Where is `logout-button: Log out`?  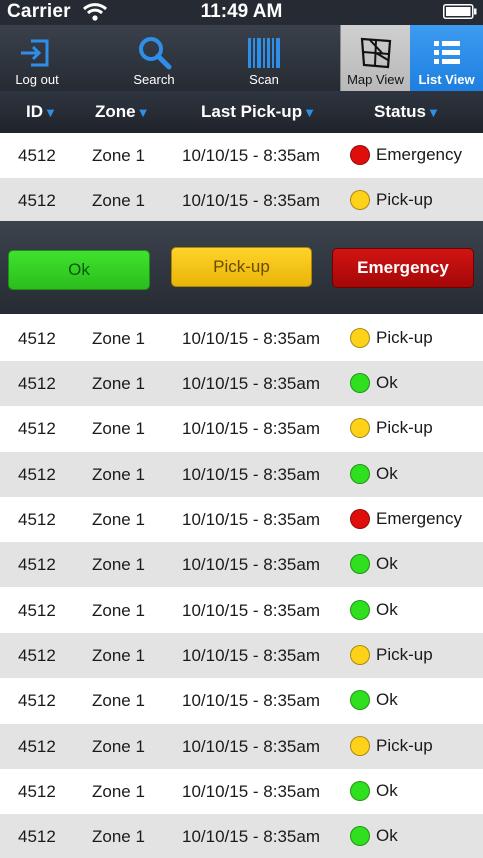
logout-button: Log out is located at coordinates (37, 58).